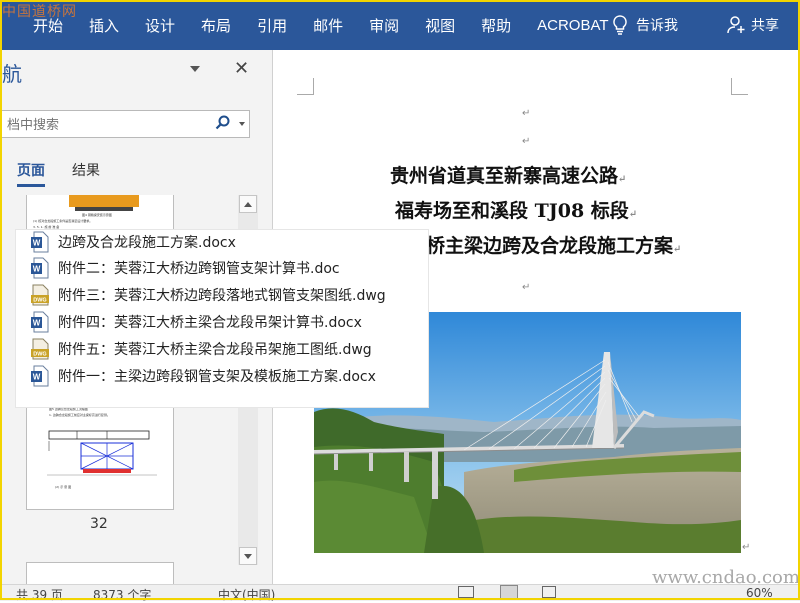 The width and height of the screenshot is (800, 603). Describe the element at coordinates (104, 209) in the screenshot. I see `thumb-crane-base` at that location.